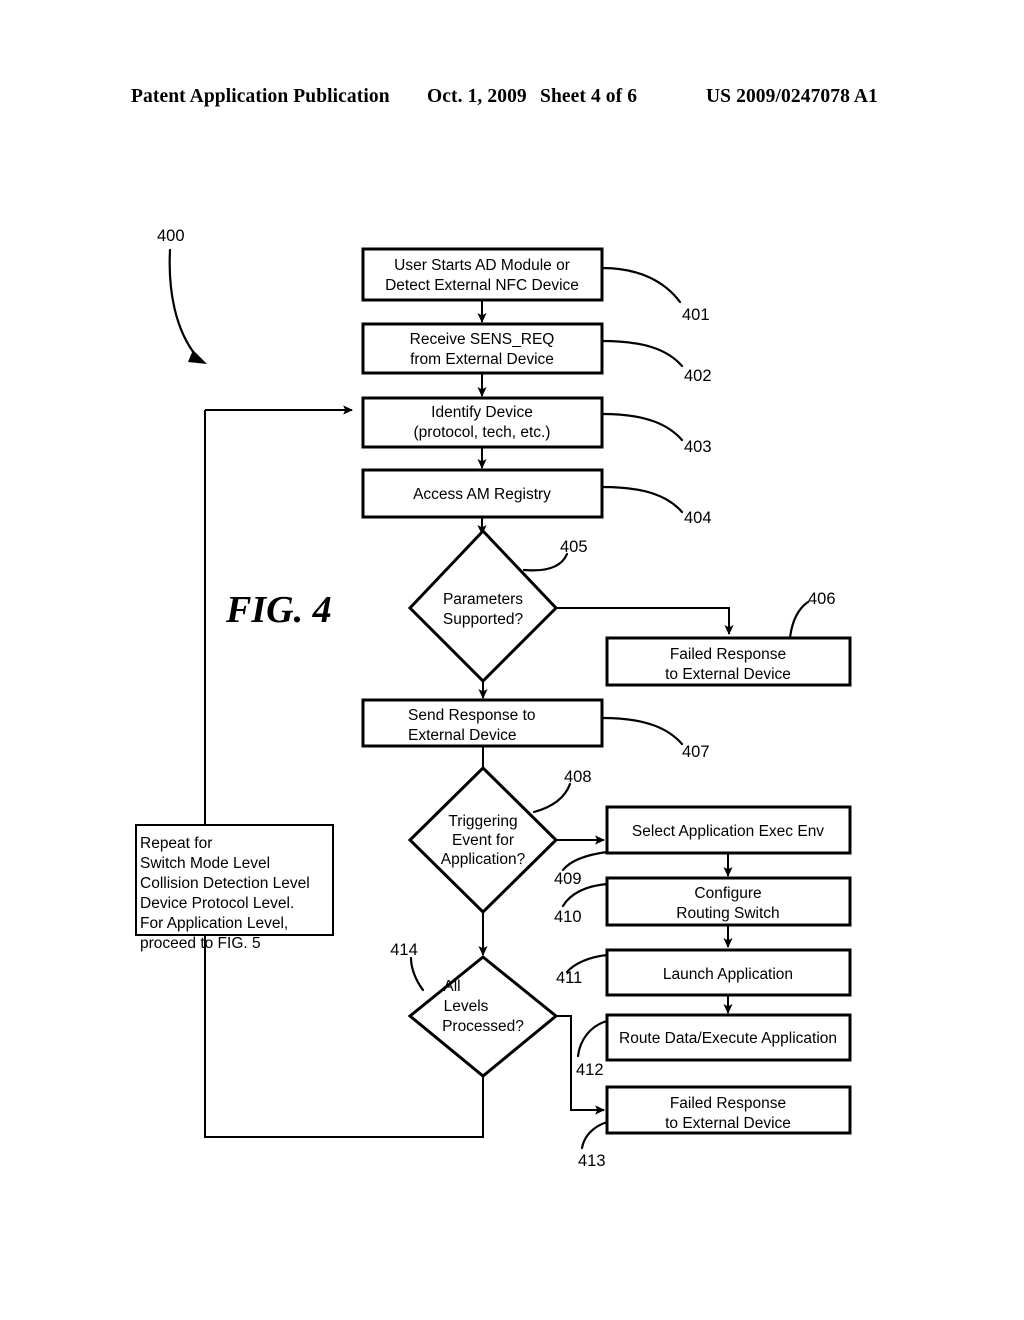  I want to click on node-414: All Levels Processed? 414, so click(474, 1009).